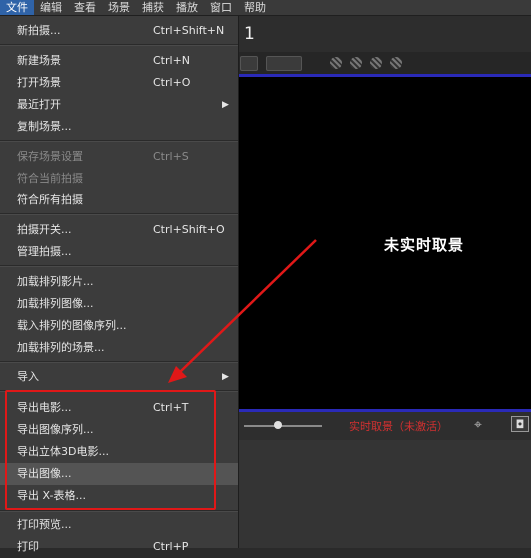 This screenshot has width=531, height=558. I want to click on annotation-arrow-icon, so click(242, 311).